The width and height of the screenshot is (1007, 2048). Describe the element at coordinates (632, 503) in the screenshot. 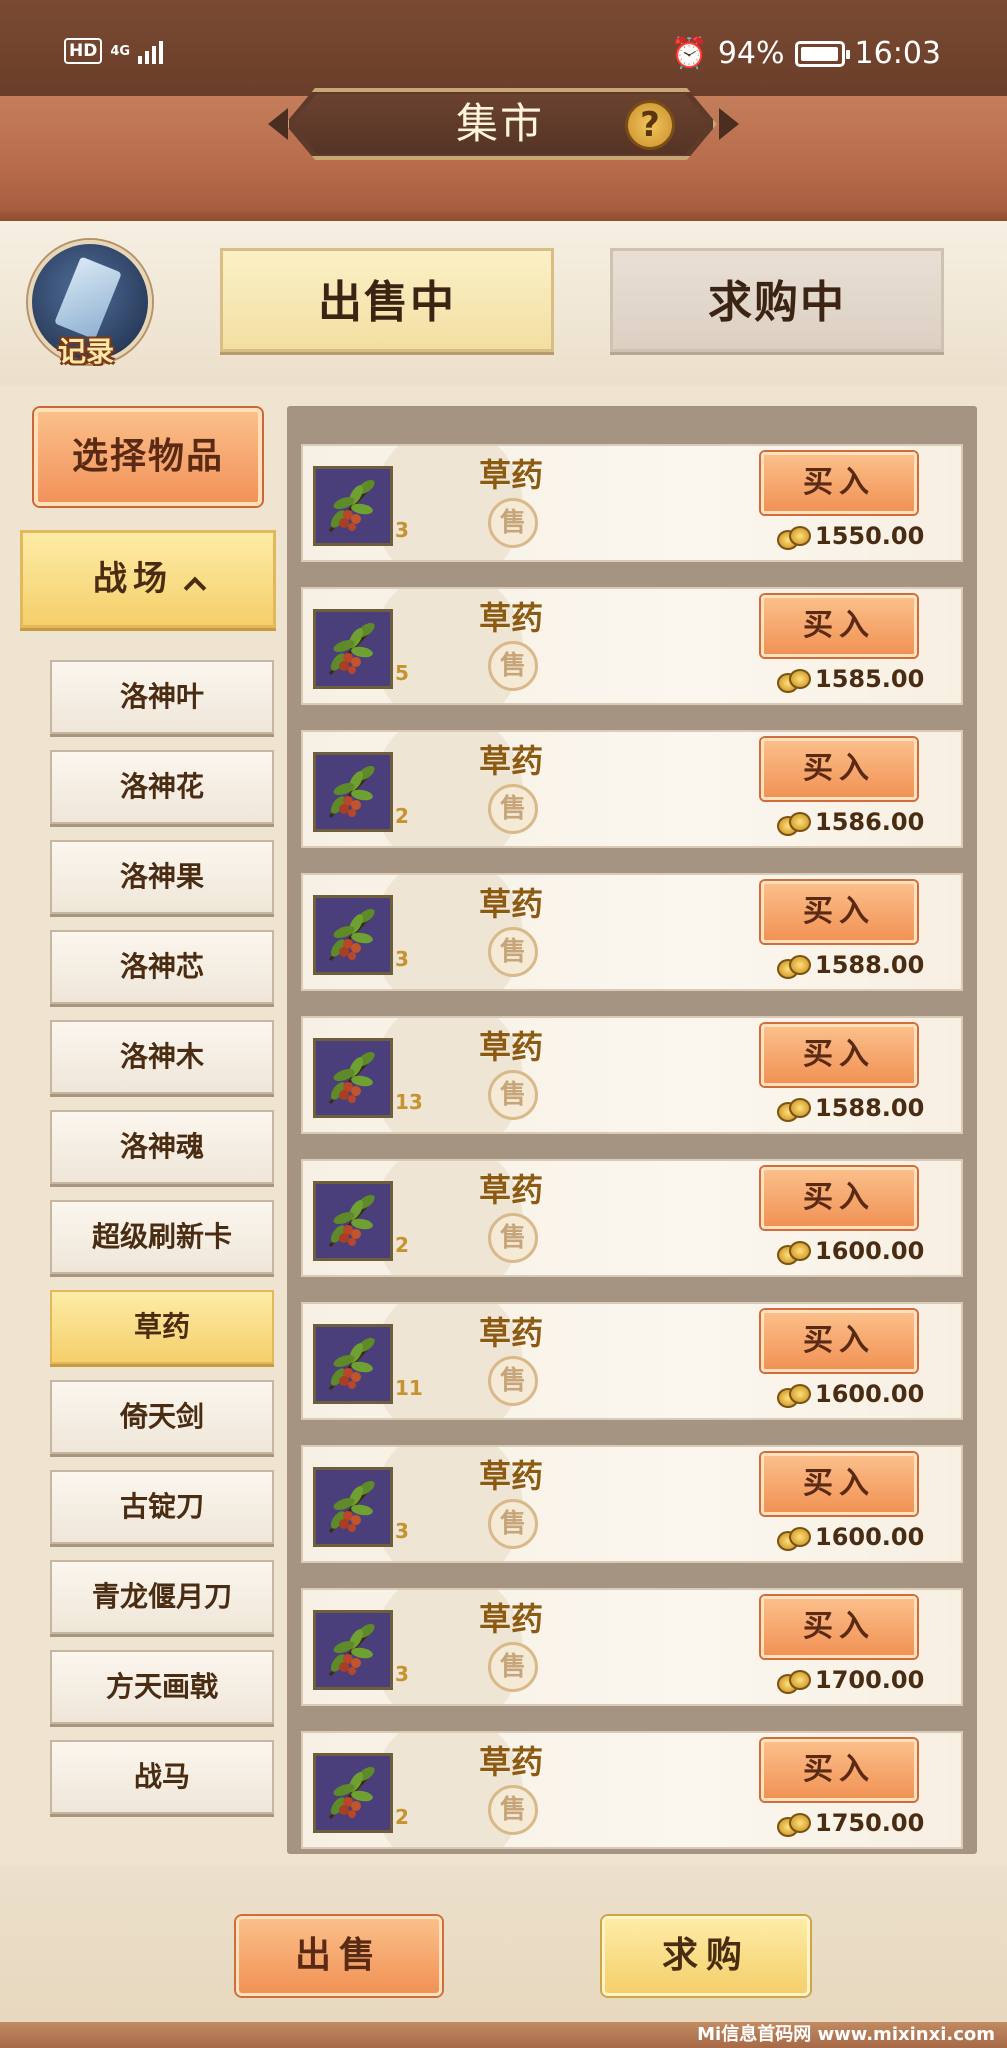

I see `listing-row: 3 草药售 买入 1550.00` at that location.